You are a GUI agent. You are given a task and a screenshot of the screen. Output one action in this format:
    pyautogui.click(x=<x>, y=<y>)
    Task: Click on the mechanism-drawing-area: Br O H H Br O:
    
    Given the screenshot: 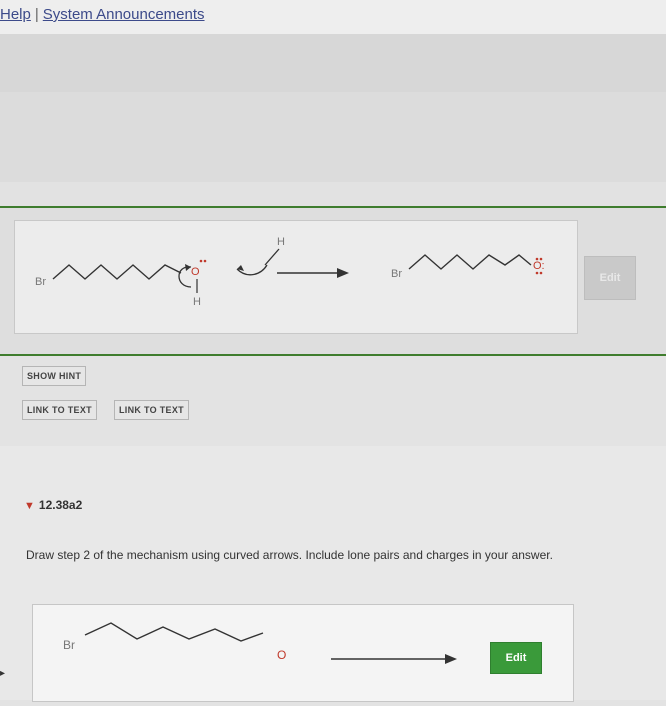 What is the action you would take?
    pyautogui.click(x=296, y=277)
    